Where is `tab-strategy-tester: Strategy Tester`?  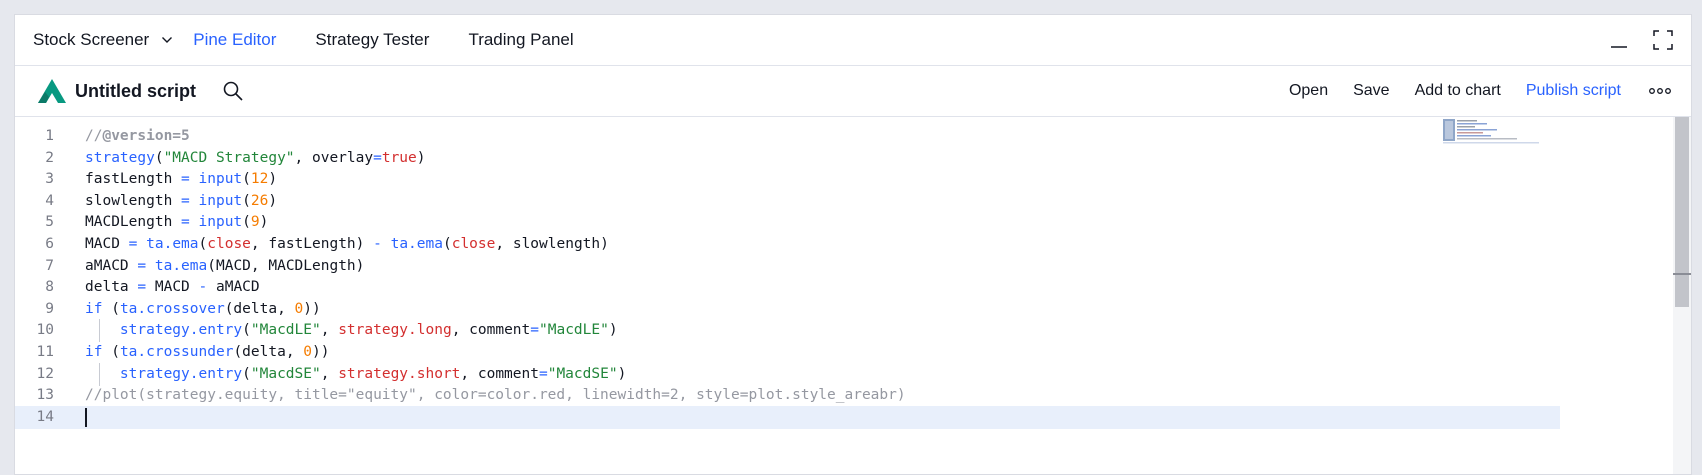
tab-strategy-tester: Strategy Tester is located at coordinates (372, 40).